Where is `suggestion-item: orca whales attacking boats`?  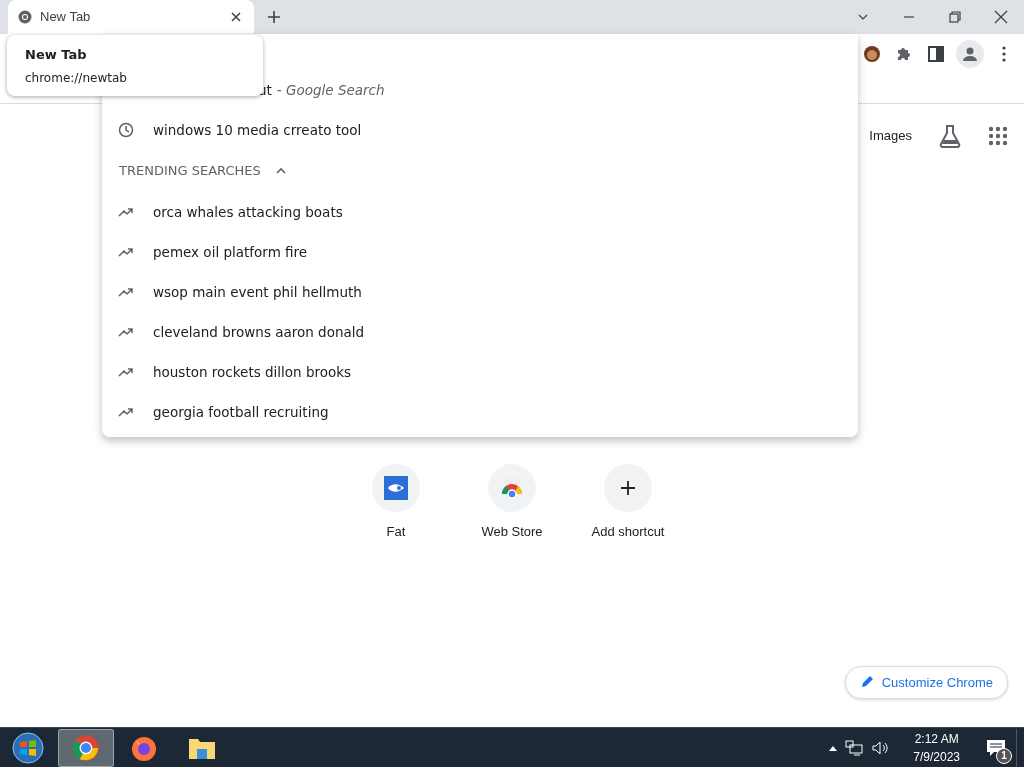 suggestion-item: orca whales attacking boats is located at coordinates (480, 212).